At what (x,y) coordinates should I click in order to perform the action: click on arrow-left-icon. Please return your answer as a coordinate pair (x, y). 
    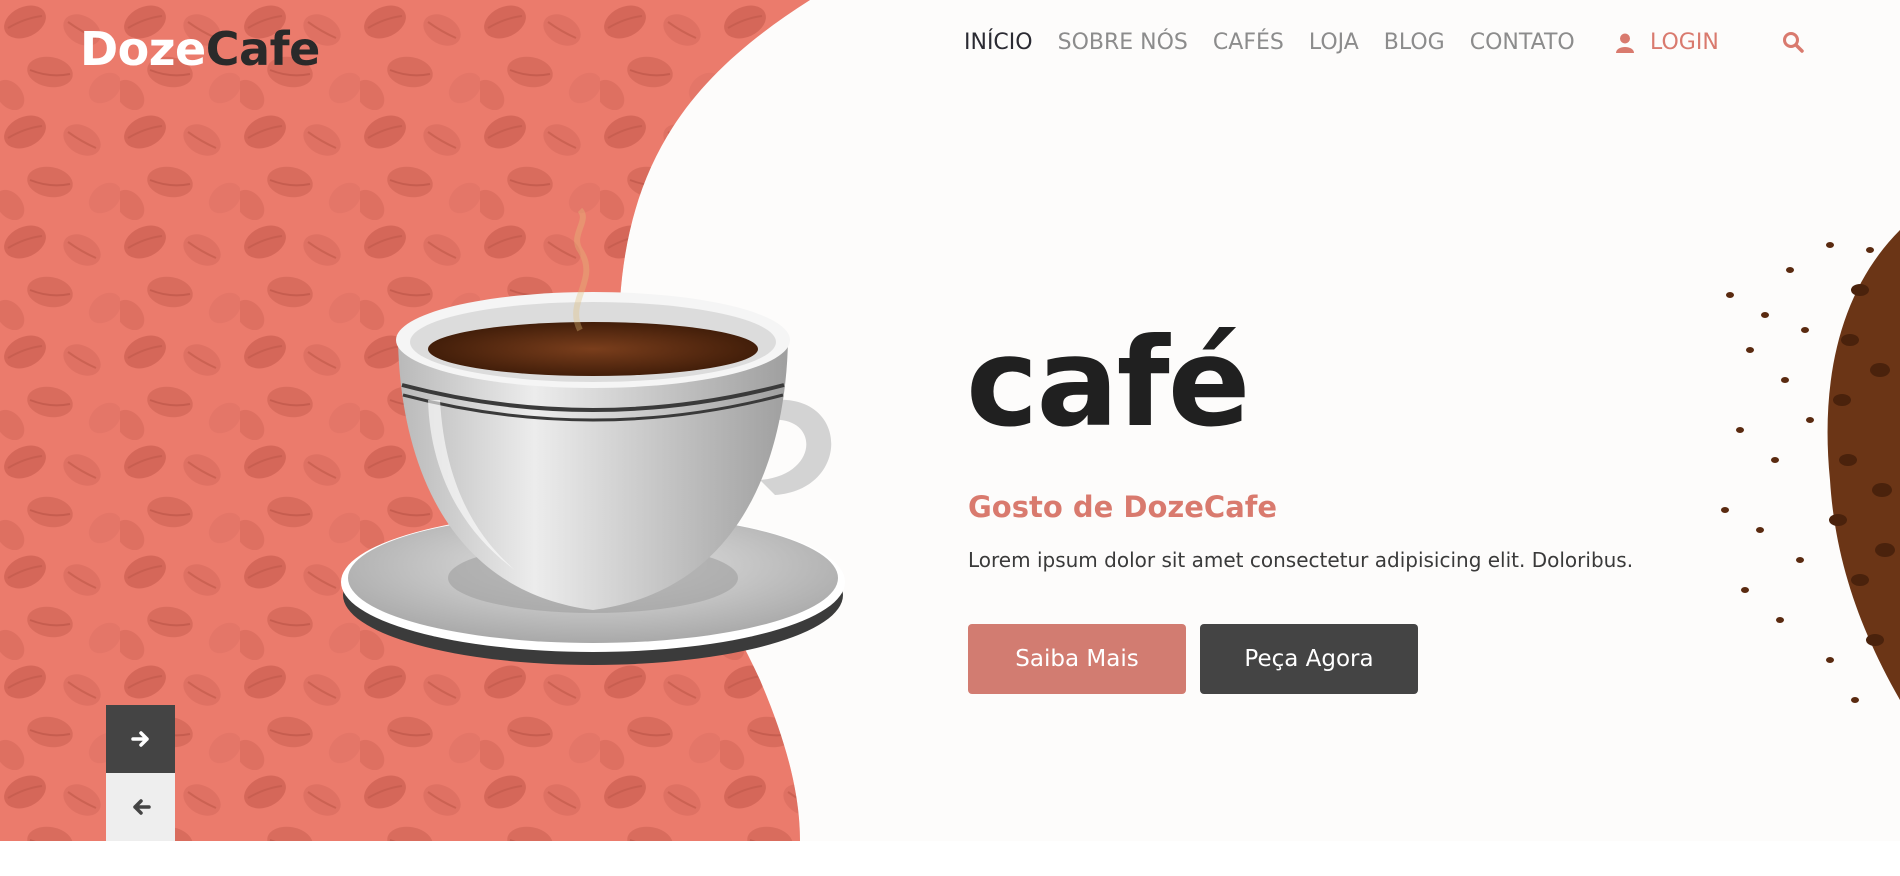
    Looking at the image, I should click on (141, 807).